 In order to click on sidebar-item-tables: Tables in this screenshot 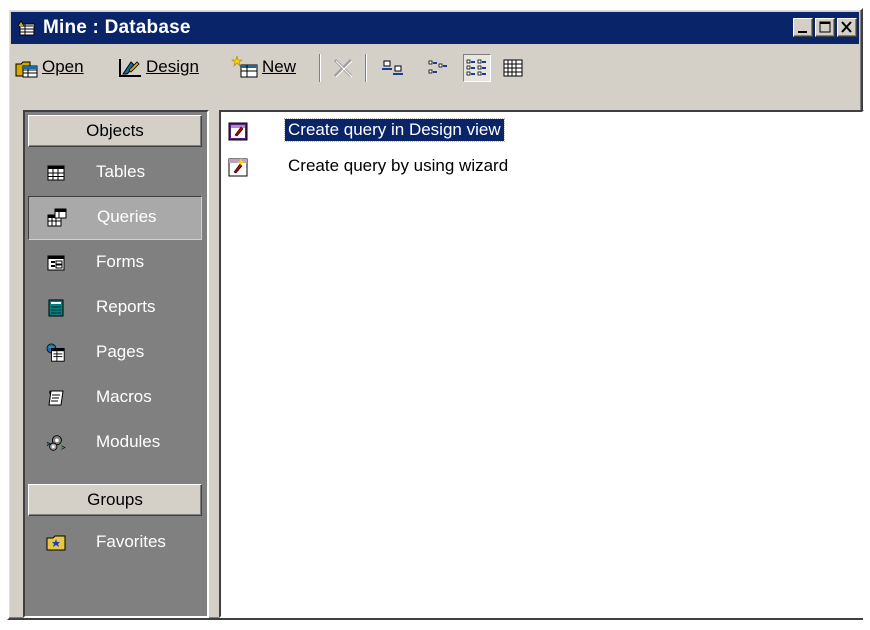, I will do `click(115, 173)`.